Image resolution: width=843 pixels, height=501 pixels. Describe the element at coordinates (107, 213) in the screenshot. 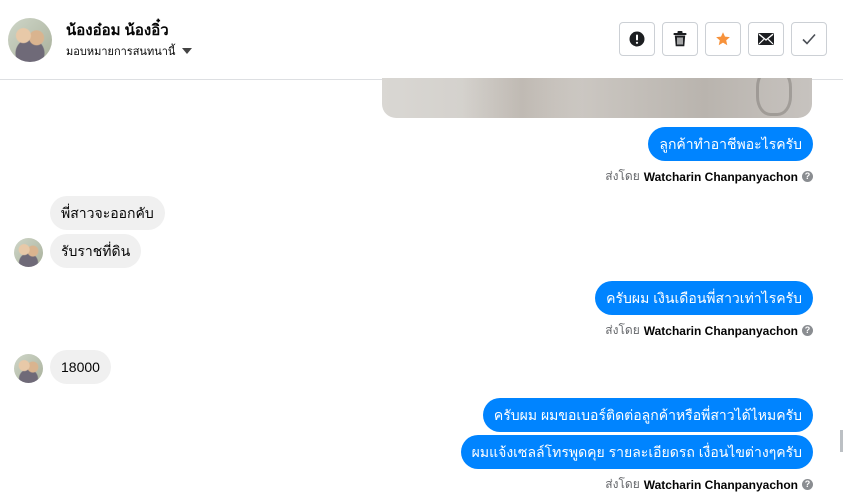

I see `incoming-message: พี่สาวจะออกคับ` at that location.